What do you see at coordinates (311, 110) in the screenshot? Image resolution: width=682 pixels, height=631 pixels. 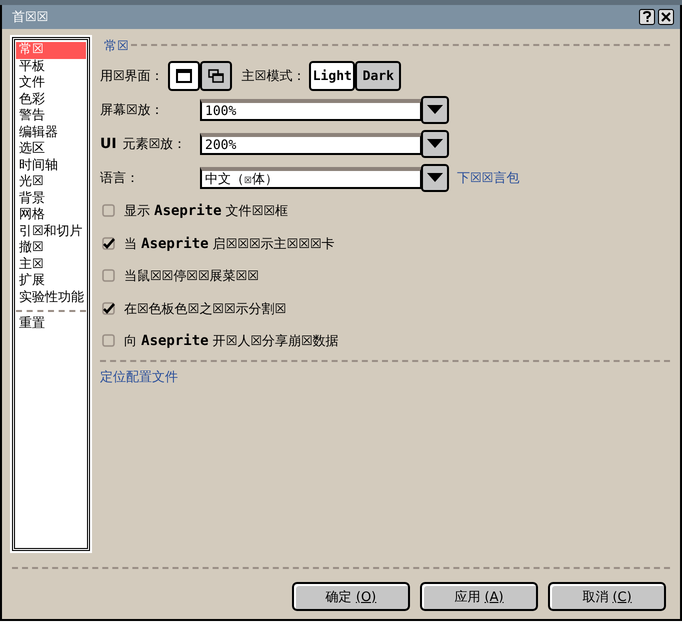 I see `dropdown-field: 100%` at bounding box center [311, 110].